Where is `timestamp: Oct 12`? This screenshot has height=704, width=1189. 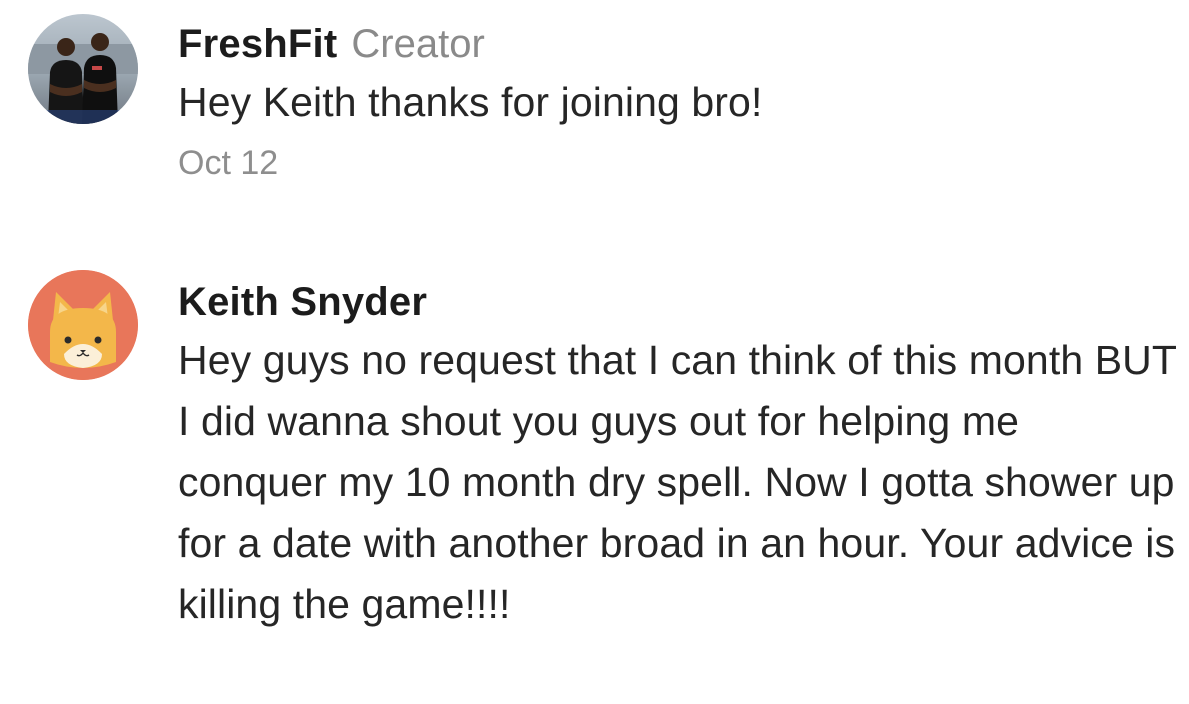 timestamp: Oct 12 is located at coordinates (228, 163).